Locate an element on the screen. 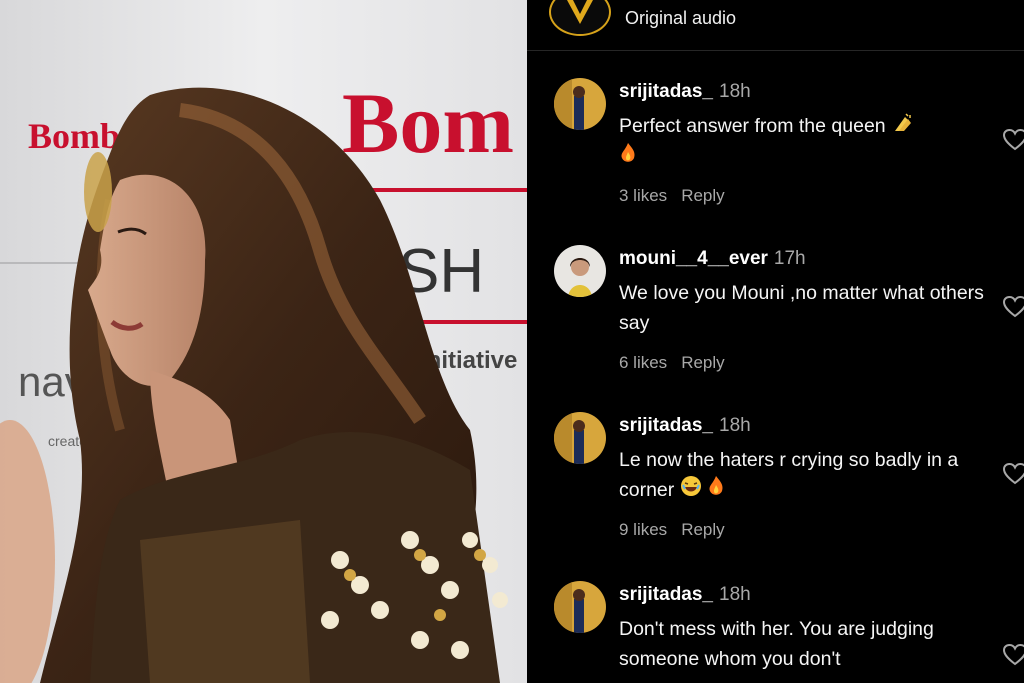  comment-text: Perfect answer from the queen is located at coordinates (808, 142).